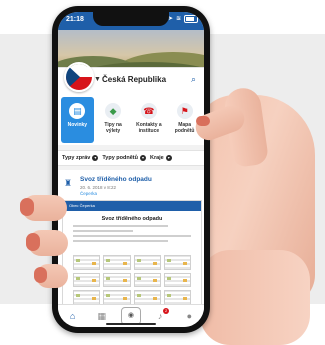 This screenshot has height=345, width=325. I want to click on profile-icon: ●, so click(189, 316).